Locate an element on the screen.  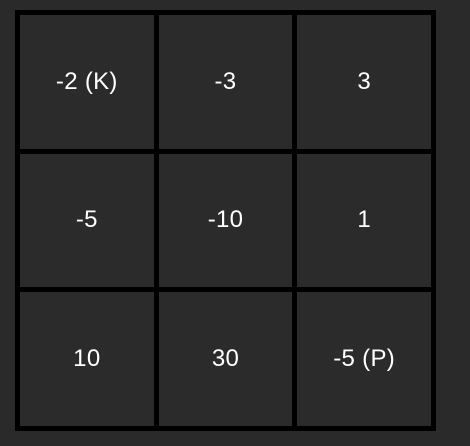
cell-value: 1 is located at coordinates (364, 220).